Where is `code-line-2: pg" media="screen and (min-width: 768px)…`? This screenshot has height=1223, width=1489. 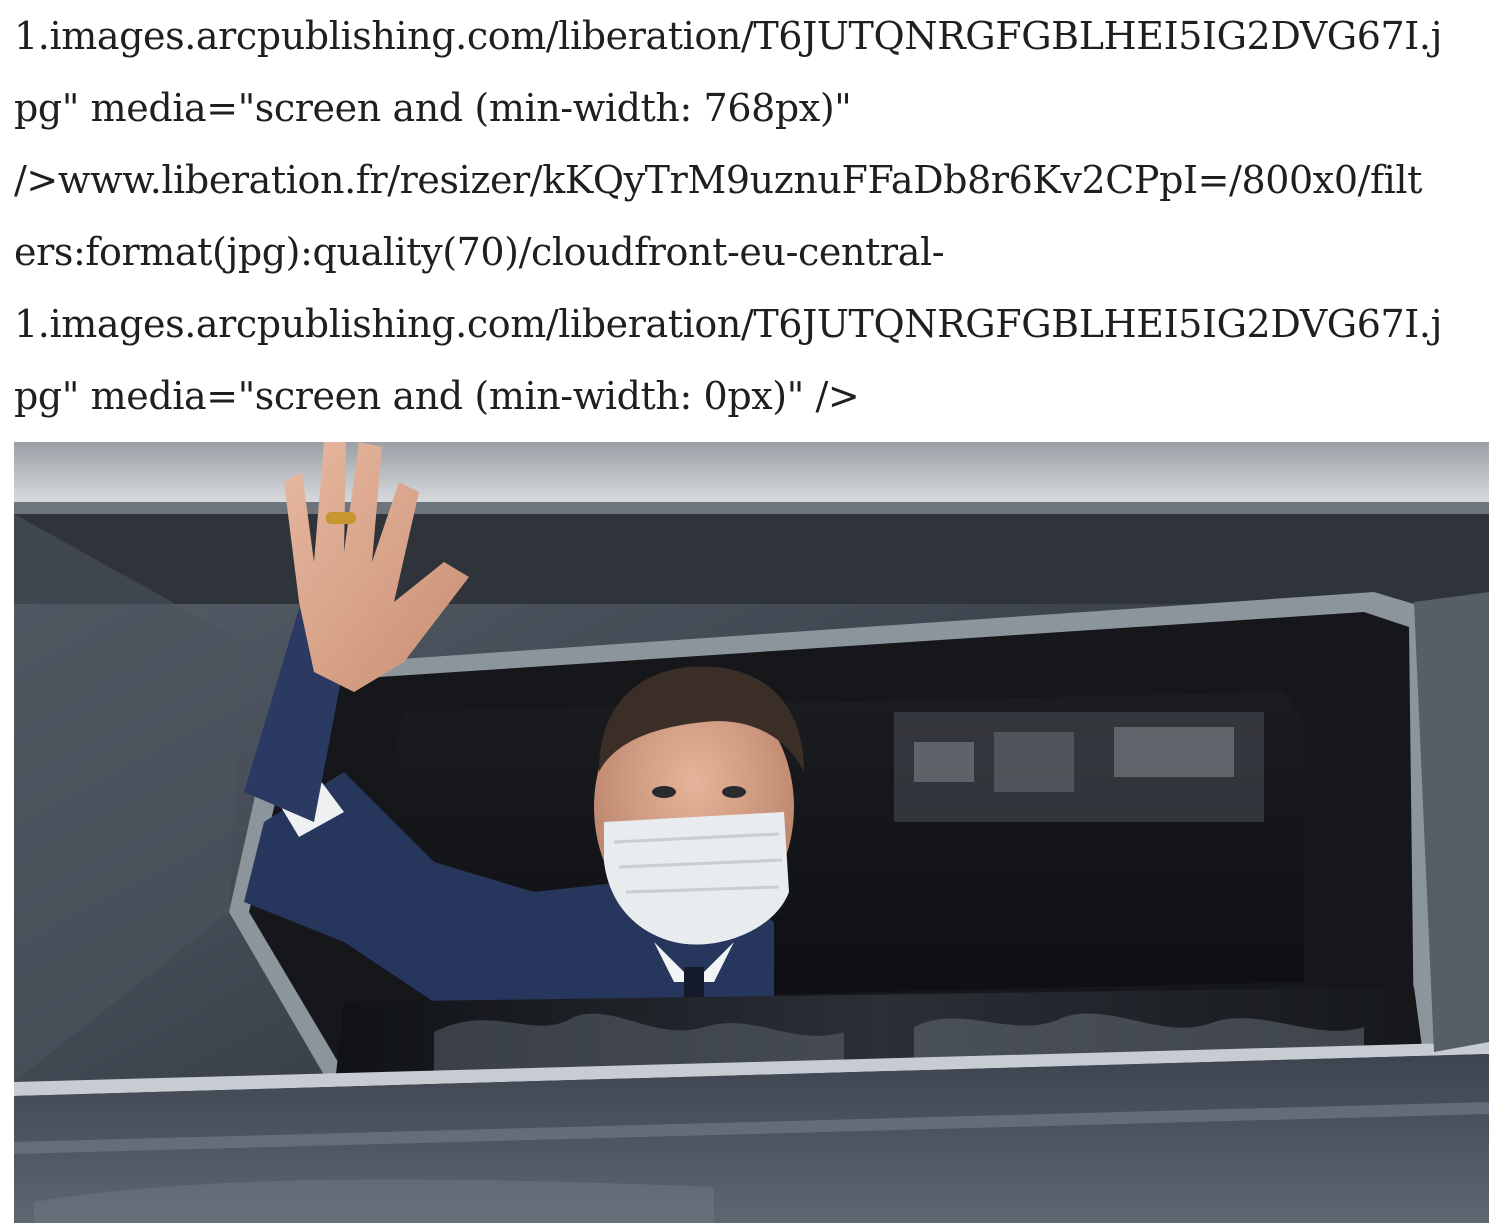 code-line-2: pg" media="screen and (min-width: 768px)… is located at coordinates (433, 108).